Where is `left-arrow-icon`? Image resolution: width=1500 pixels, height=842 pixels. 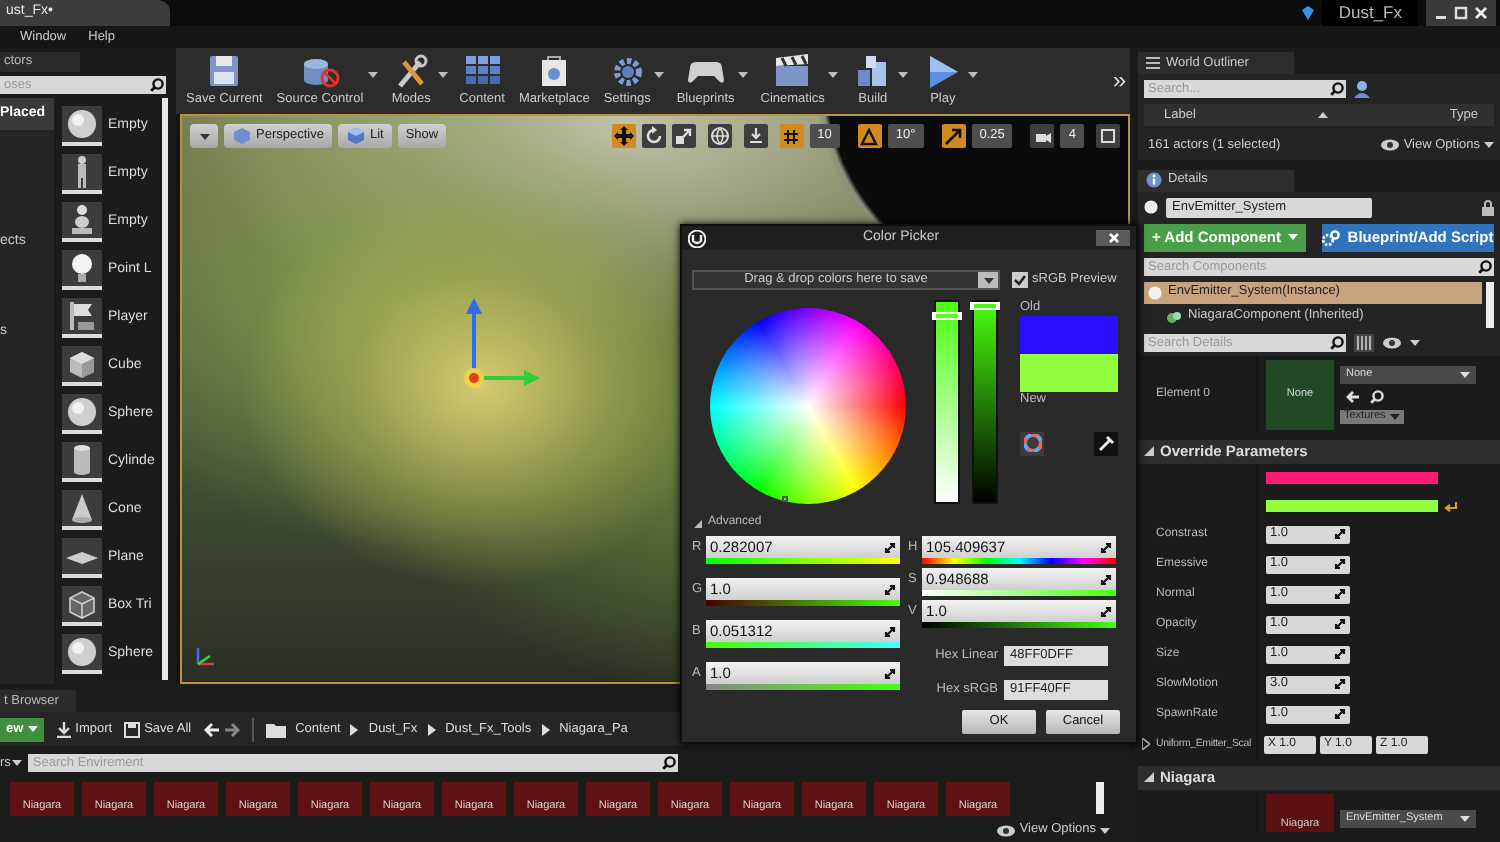
left-arrow-icon is located at coordinates (1353, 396).